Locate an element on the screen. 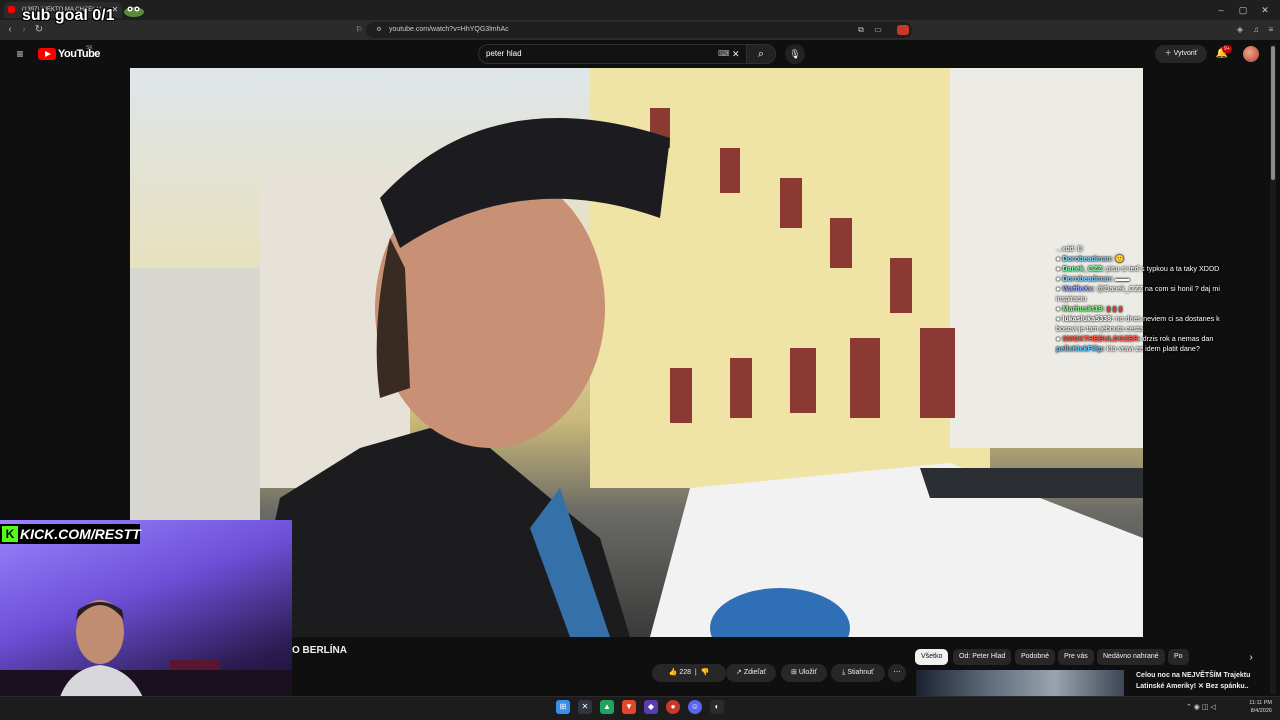 This screenshot has height=720, width=1280. chat-message: ● Marhuskt19: ▮ ▮ ▮ is located at coordinates (1089, 308).